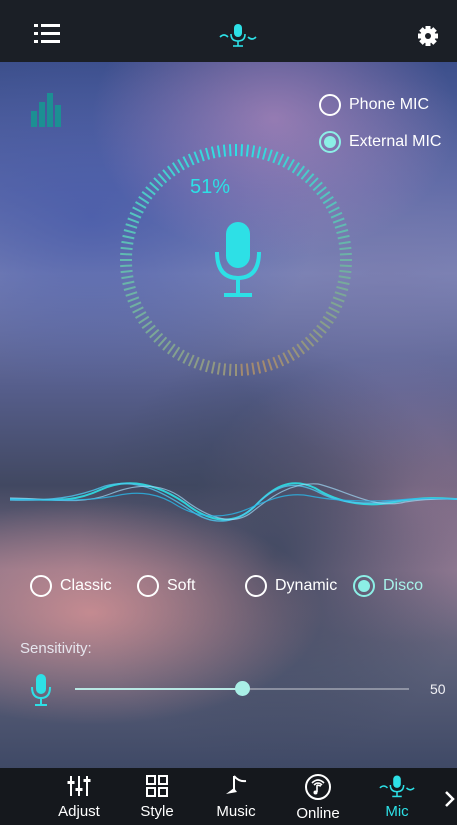  I want to click on radio-label: External MIC, so click(395, 141).